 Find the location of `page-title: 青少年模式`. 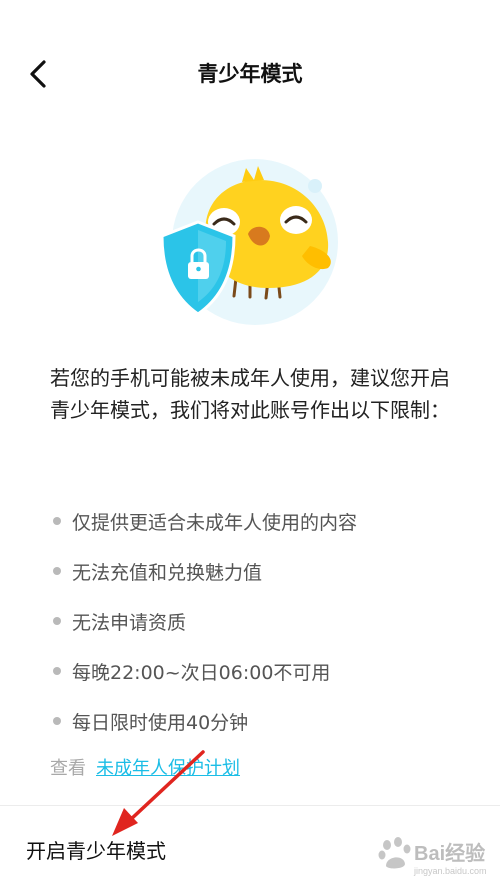

page-title: 青少年模式 is located at coordinates (250, 74).